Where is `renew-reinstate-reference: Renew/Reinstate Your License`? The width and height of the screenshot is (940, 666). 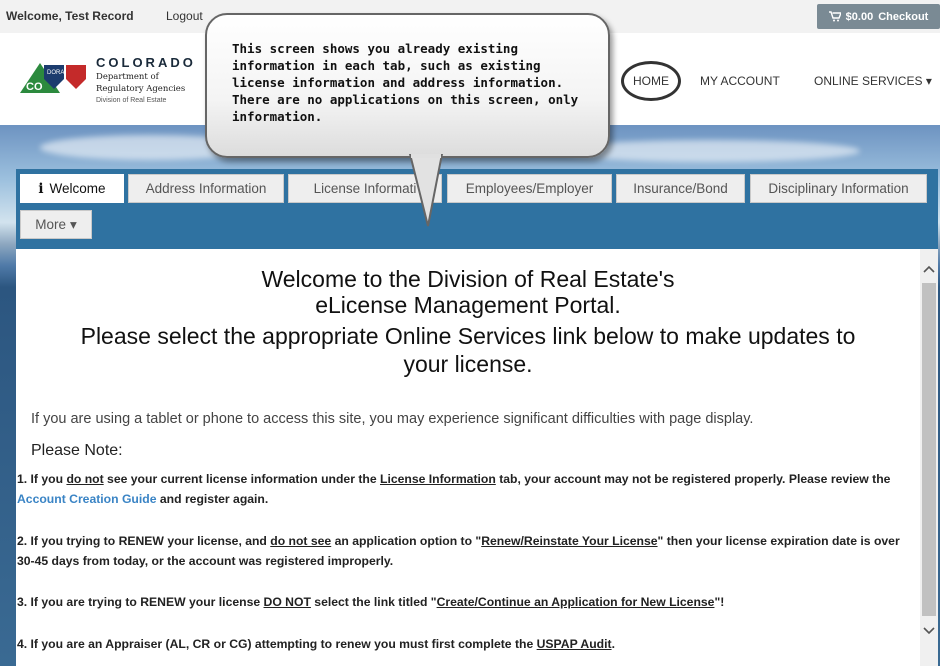 renew-reinstate-reference: Renew/Reinstate Your License is located at coordinates (569, 541).